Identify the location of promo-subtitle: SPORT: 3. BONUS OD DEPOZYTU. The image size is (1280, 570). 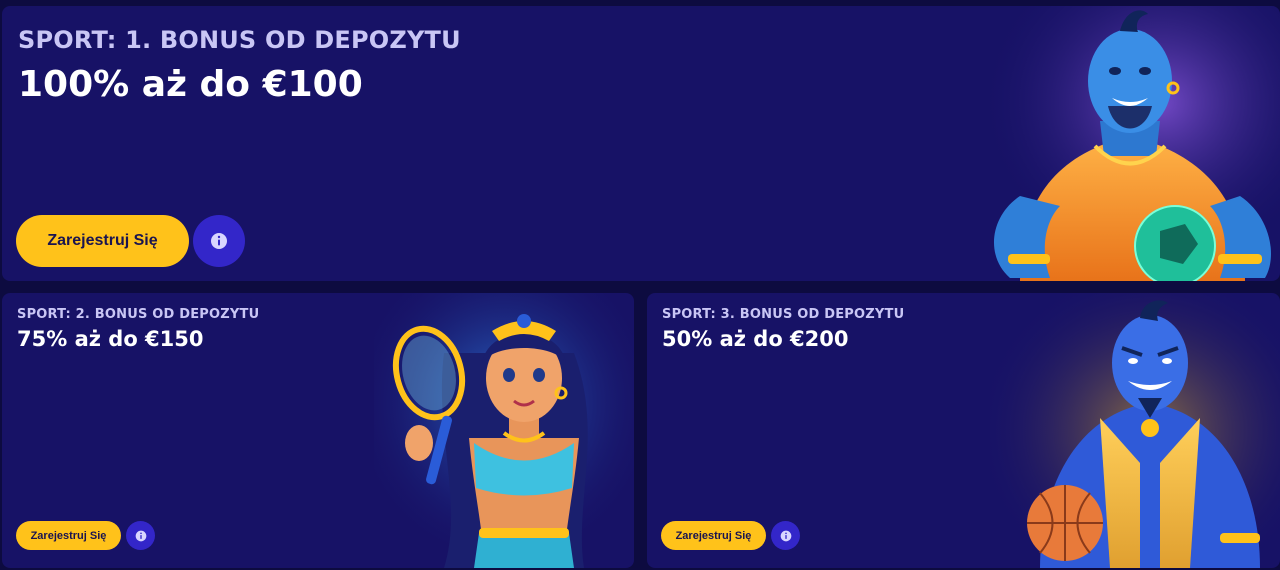
(783, 314).